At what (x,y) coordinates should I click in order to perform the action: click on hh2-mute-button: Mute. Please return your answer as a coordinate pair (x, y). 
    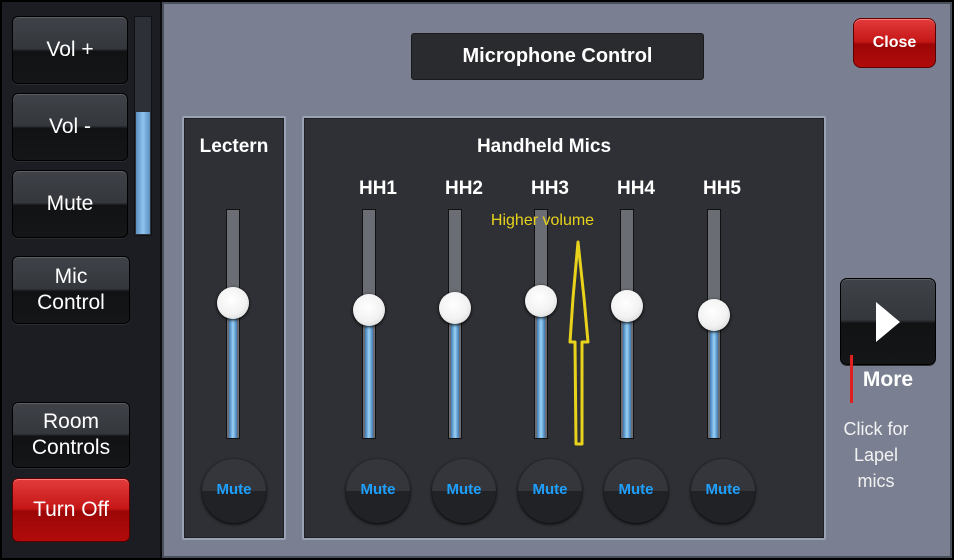
    Looking at the image, I should click on (464, 491).